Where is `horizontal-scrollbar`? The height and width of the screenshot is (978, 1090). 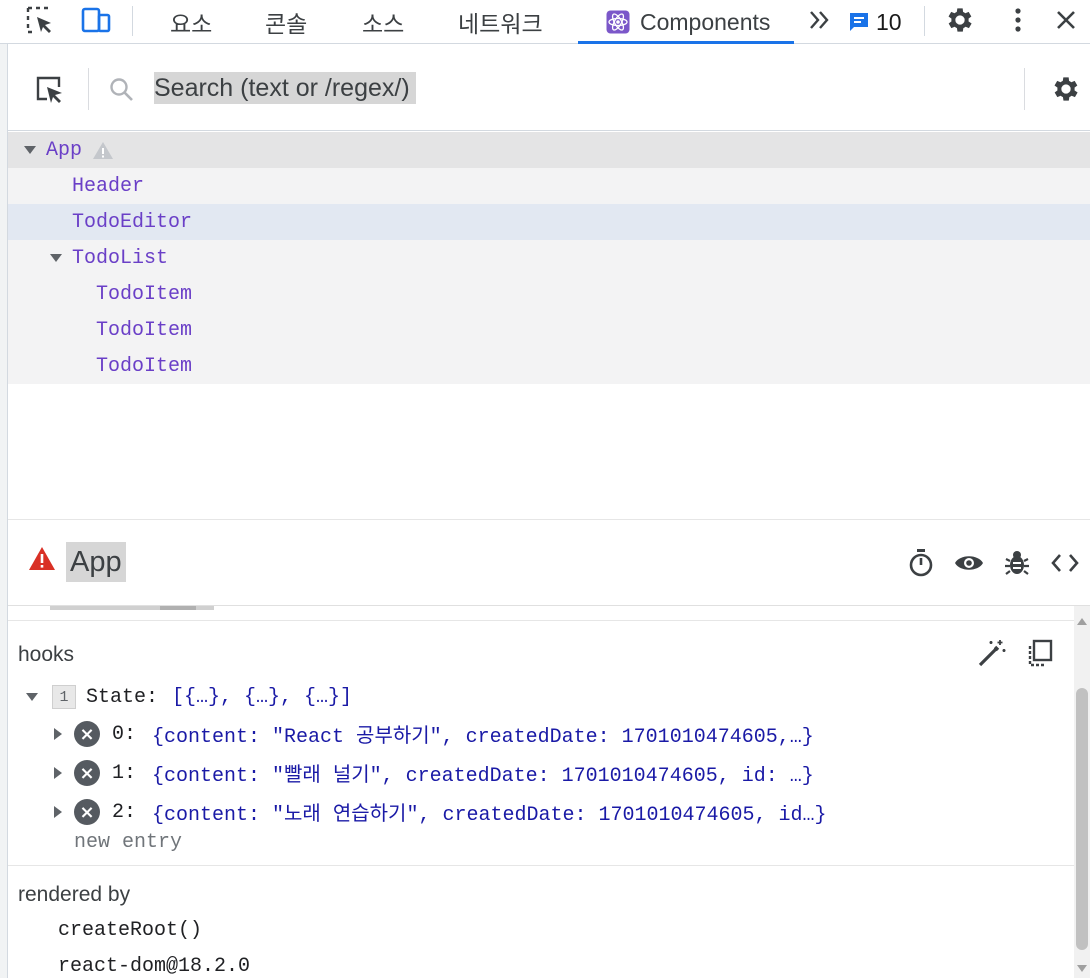 horizontal-scrollbar is located at coordinates (132, 608).